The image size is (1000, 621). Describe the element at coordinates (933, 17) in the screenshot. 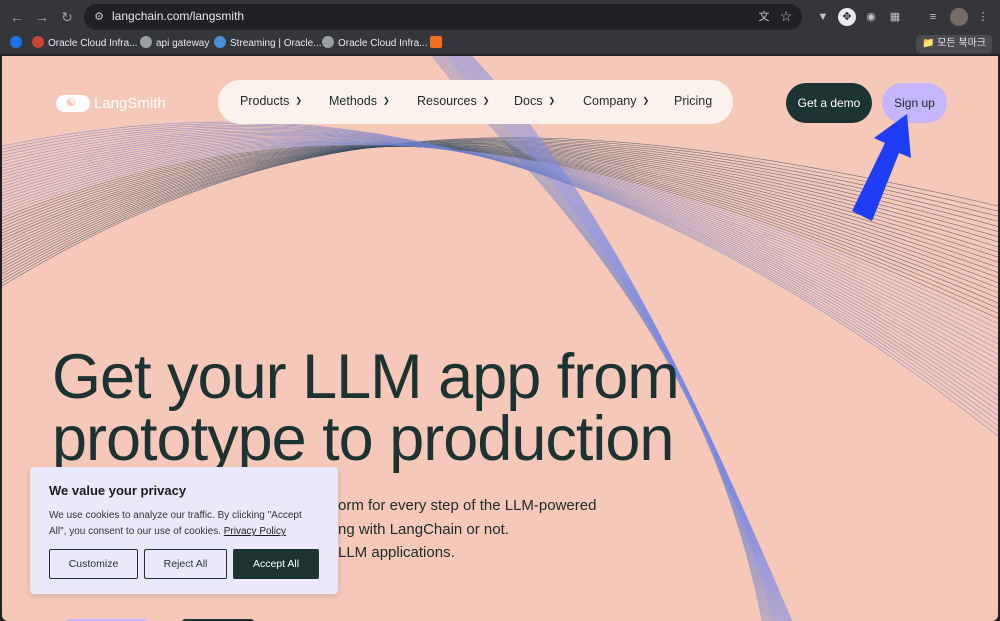

I see `media-control-icon: ≡` at that location.